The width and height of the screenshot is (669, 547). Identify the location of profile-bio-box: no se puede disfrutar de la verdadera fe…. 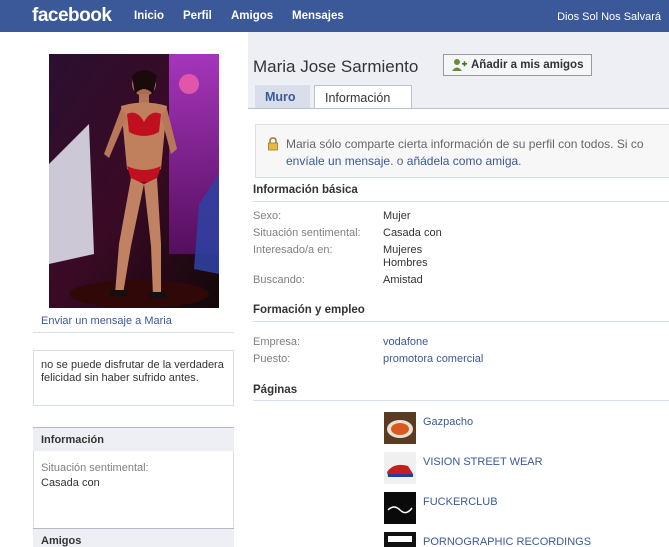
(133, 378).